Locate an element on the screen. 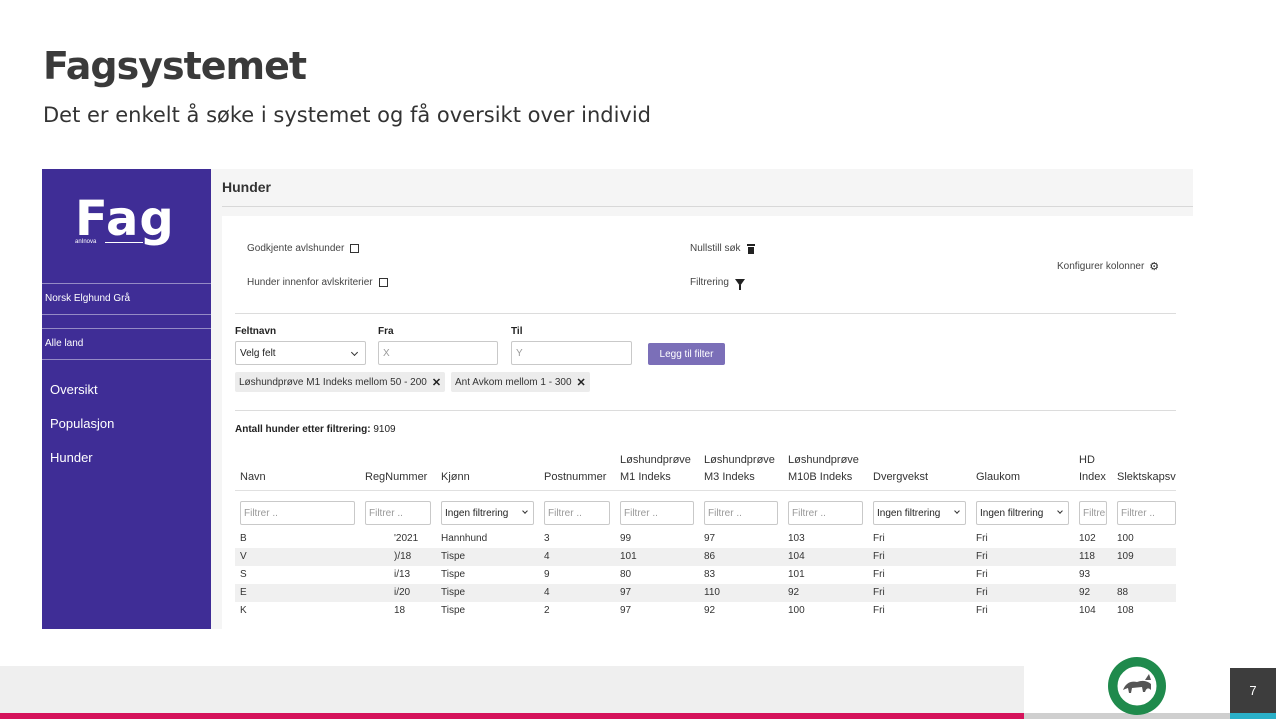 The image size is (1276, 719). col-header-slektskap: Slektskapsv is located at coordinates (1146, 477).